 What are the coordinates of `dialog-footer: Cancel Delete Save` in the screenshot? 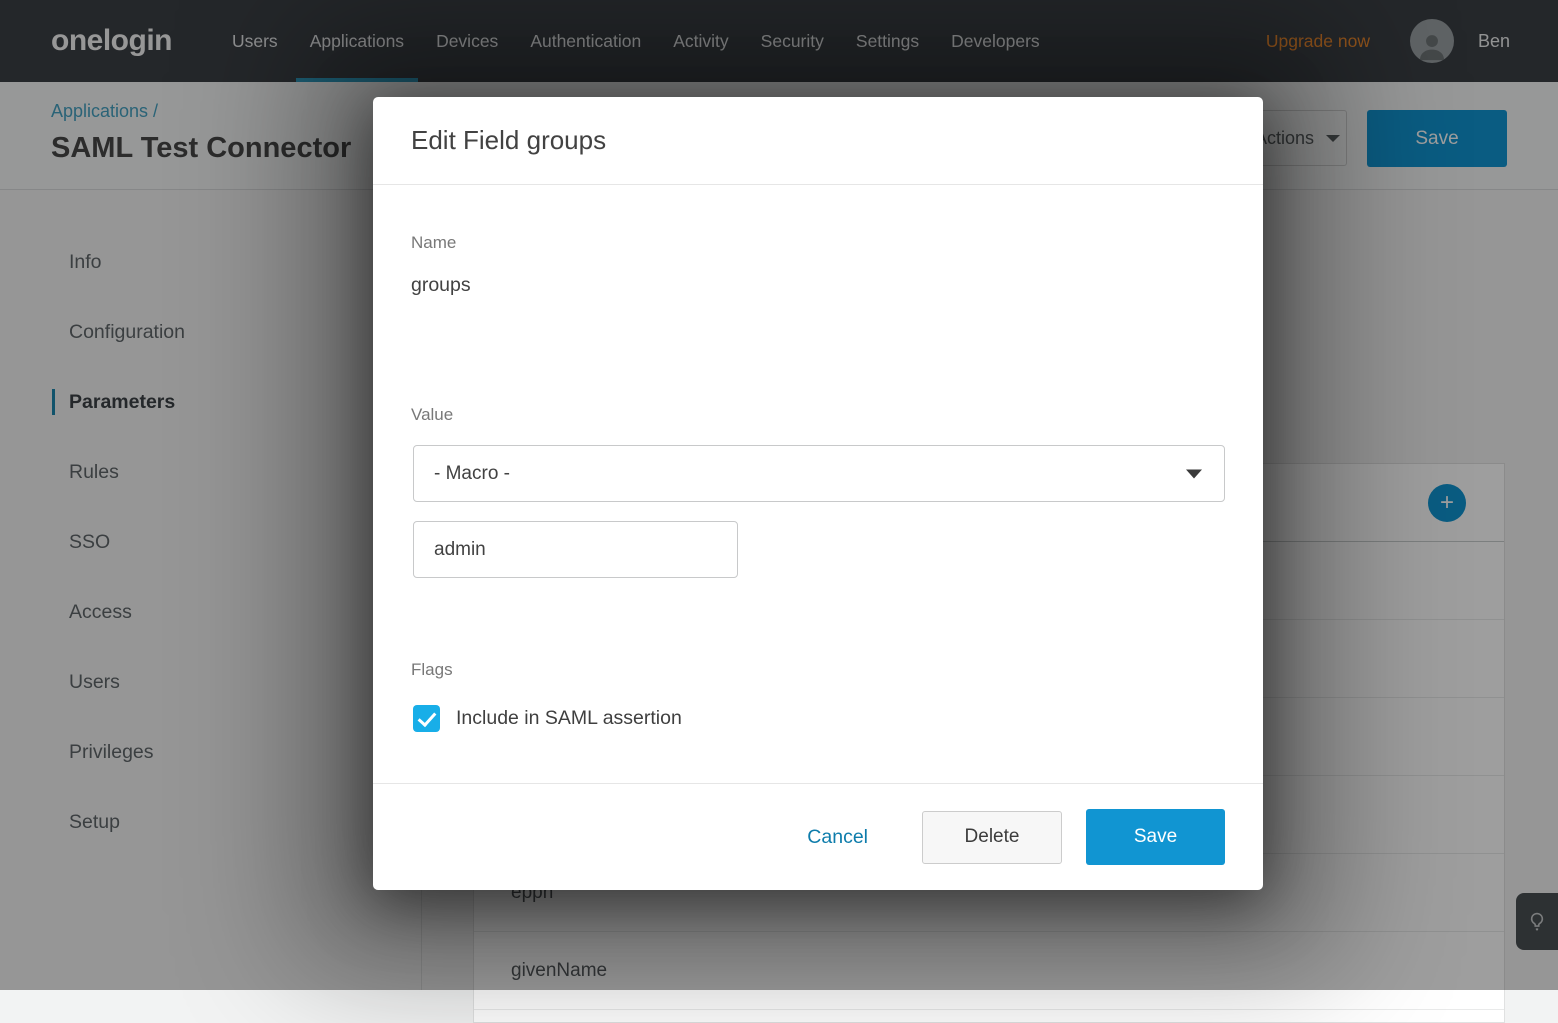 It's located at (818, 836).